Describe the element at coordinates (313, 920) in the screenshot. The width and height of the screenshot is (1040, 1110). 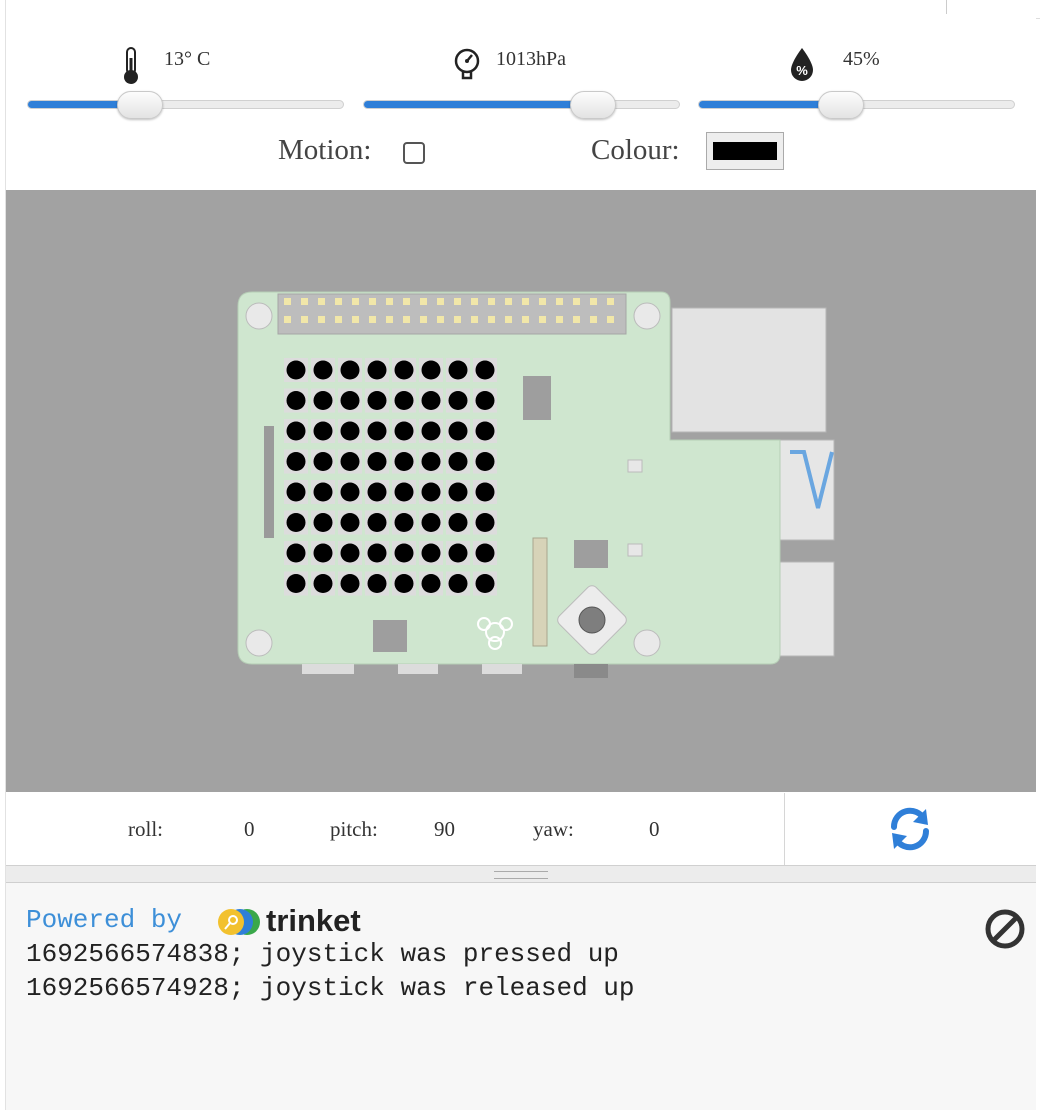
I see `trinket-brand: trinket` at that location.